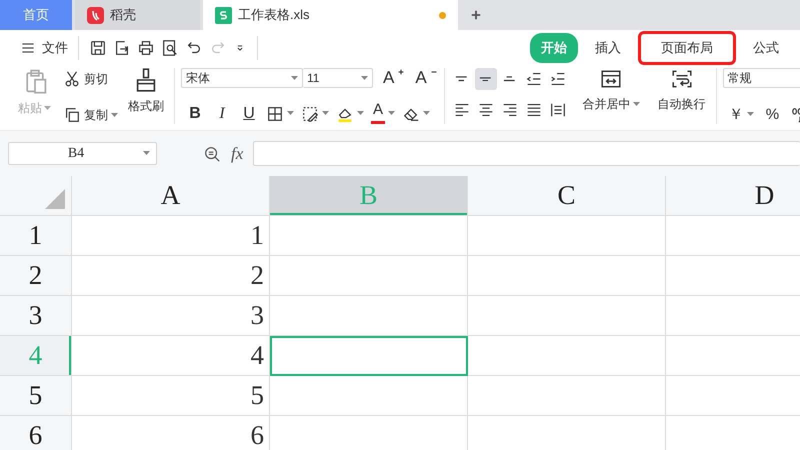 The image size is (800, 450). Describe the element at coordinates (36, 396) in the screenshot. I see `row-header: 5` at that location.